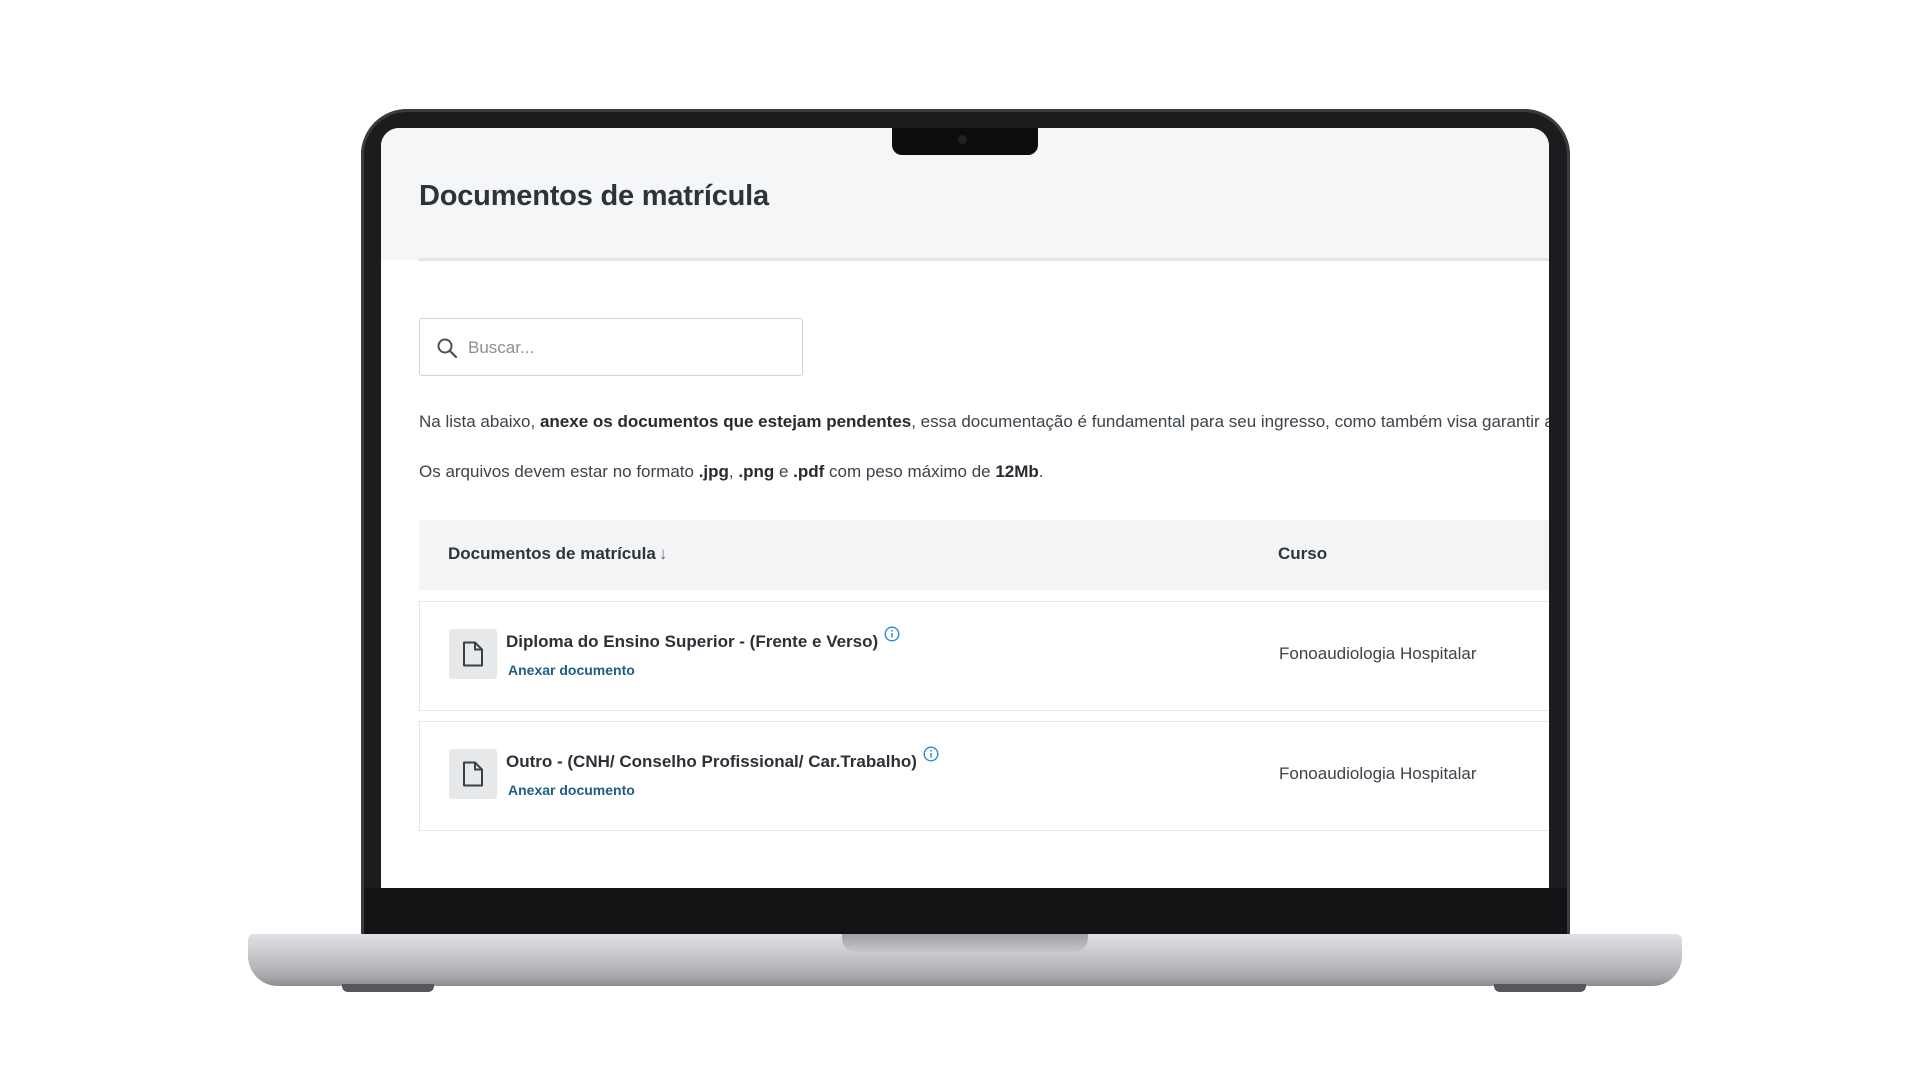 This screenshot has height=1080, width=1920. What do you see at coordinates (479, 421) in the screenshot?
I see `instructions-text: Na lista abaixo,` at bounding box center [479, 421].